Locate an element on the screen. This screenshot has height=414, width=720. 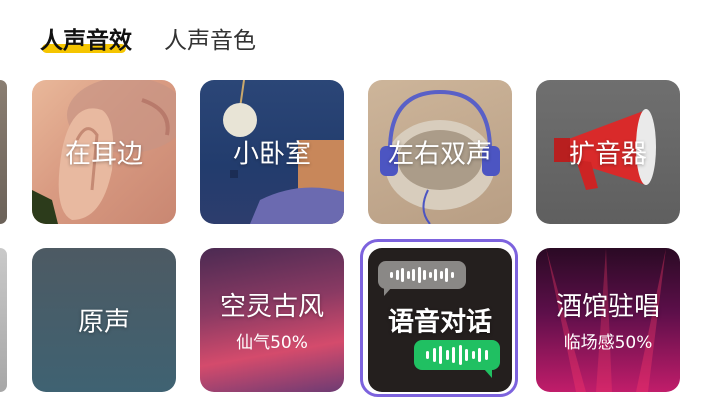
effect-label: 酒馆驻唱 is located at coordinates (607, 307).